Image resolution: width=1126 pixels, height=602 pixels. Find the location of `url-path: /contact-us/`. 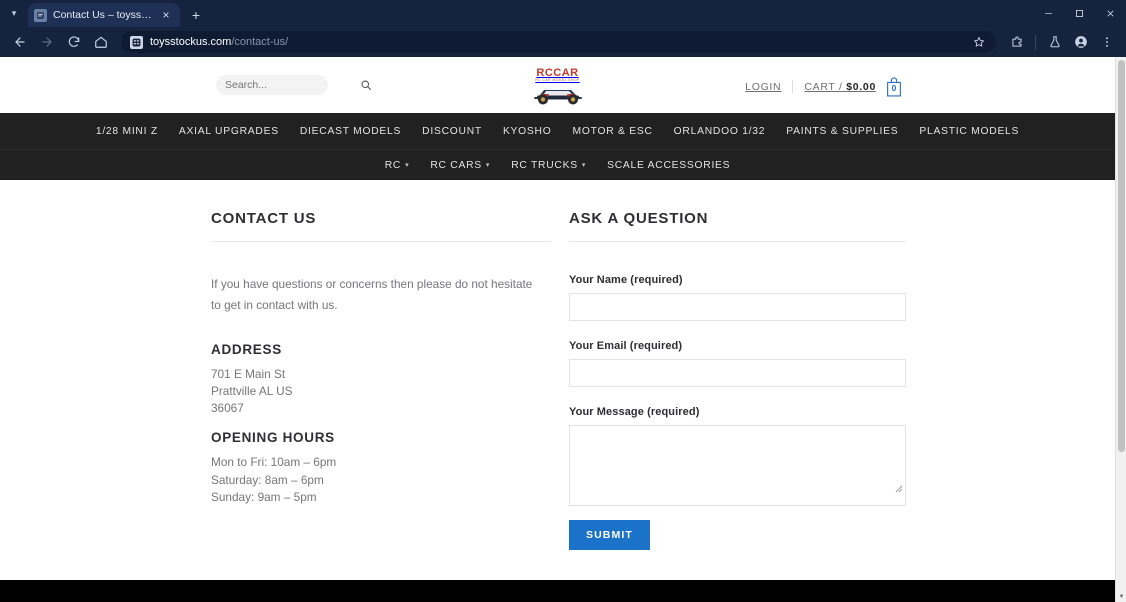

url-path: /contact-us/ is located at coordinates (260, 42).